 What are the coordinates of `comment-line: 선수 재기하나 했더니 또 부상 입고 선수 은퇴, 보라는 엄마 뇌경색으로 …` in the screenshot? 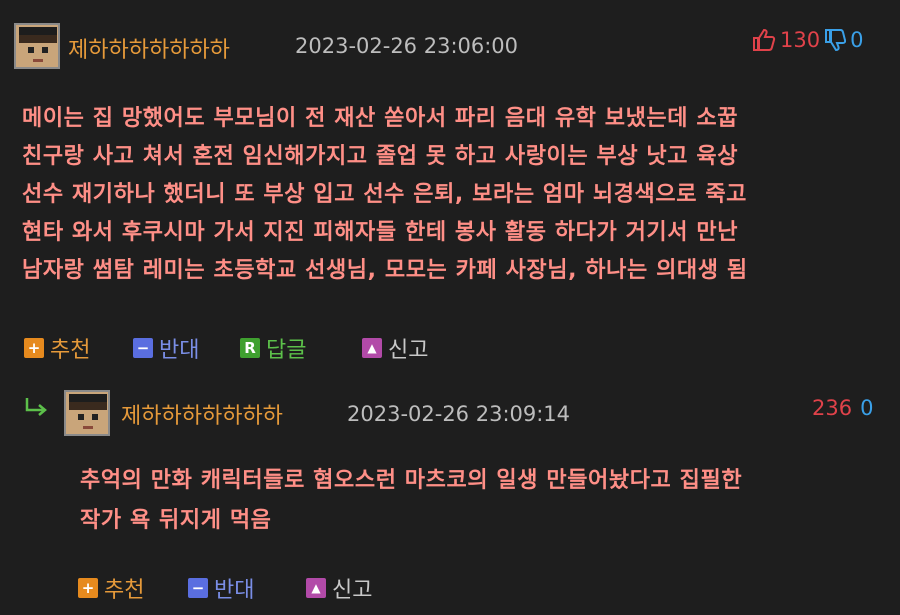 It's located at (385, 194).